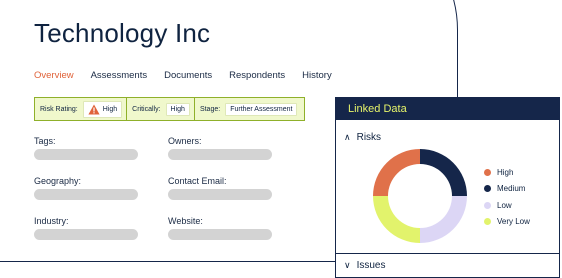 The width and height of the screenshot is (562, 278). I want to click on geography-field, so click(86, 194).